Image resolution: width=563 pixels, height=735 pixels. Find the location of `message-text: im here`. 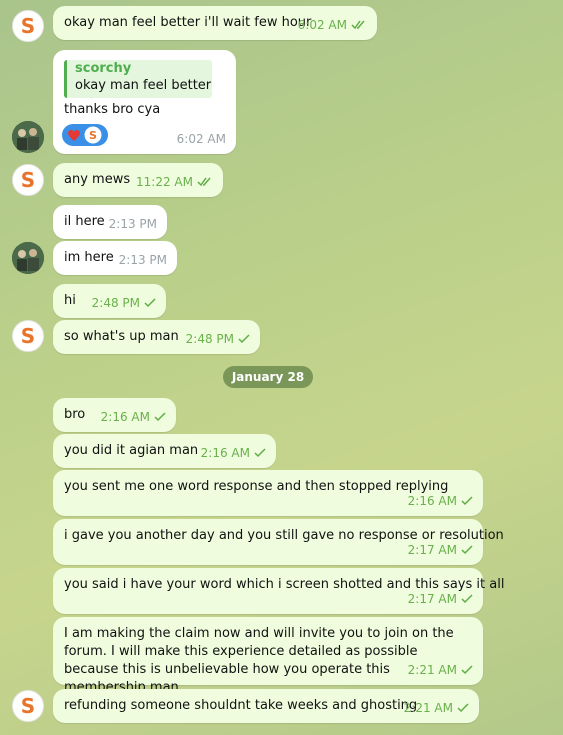

message-text: im here is located at coordinates (89, 257).